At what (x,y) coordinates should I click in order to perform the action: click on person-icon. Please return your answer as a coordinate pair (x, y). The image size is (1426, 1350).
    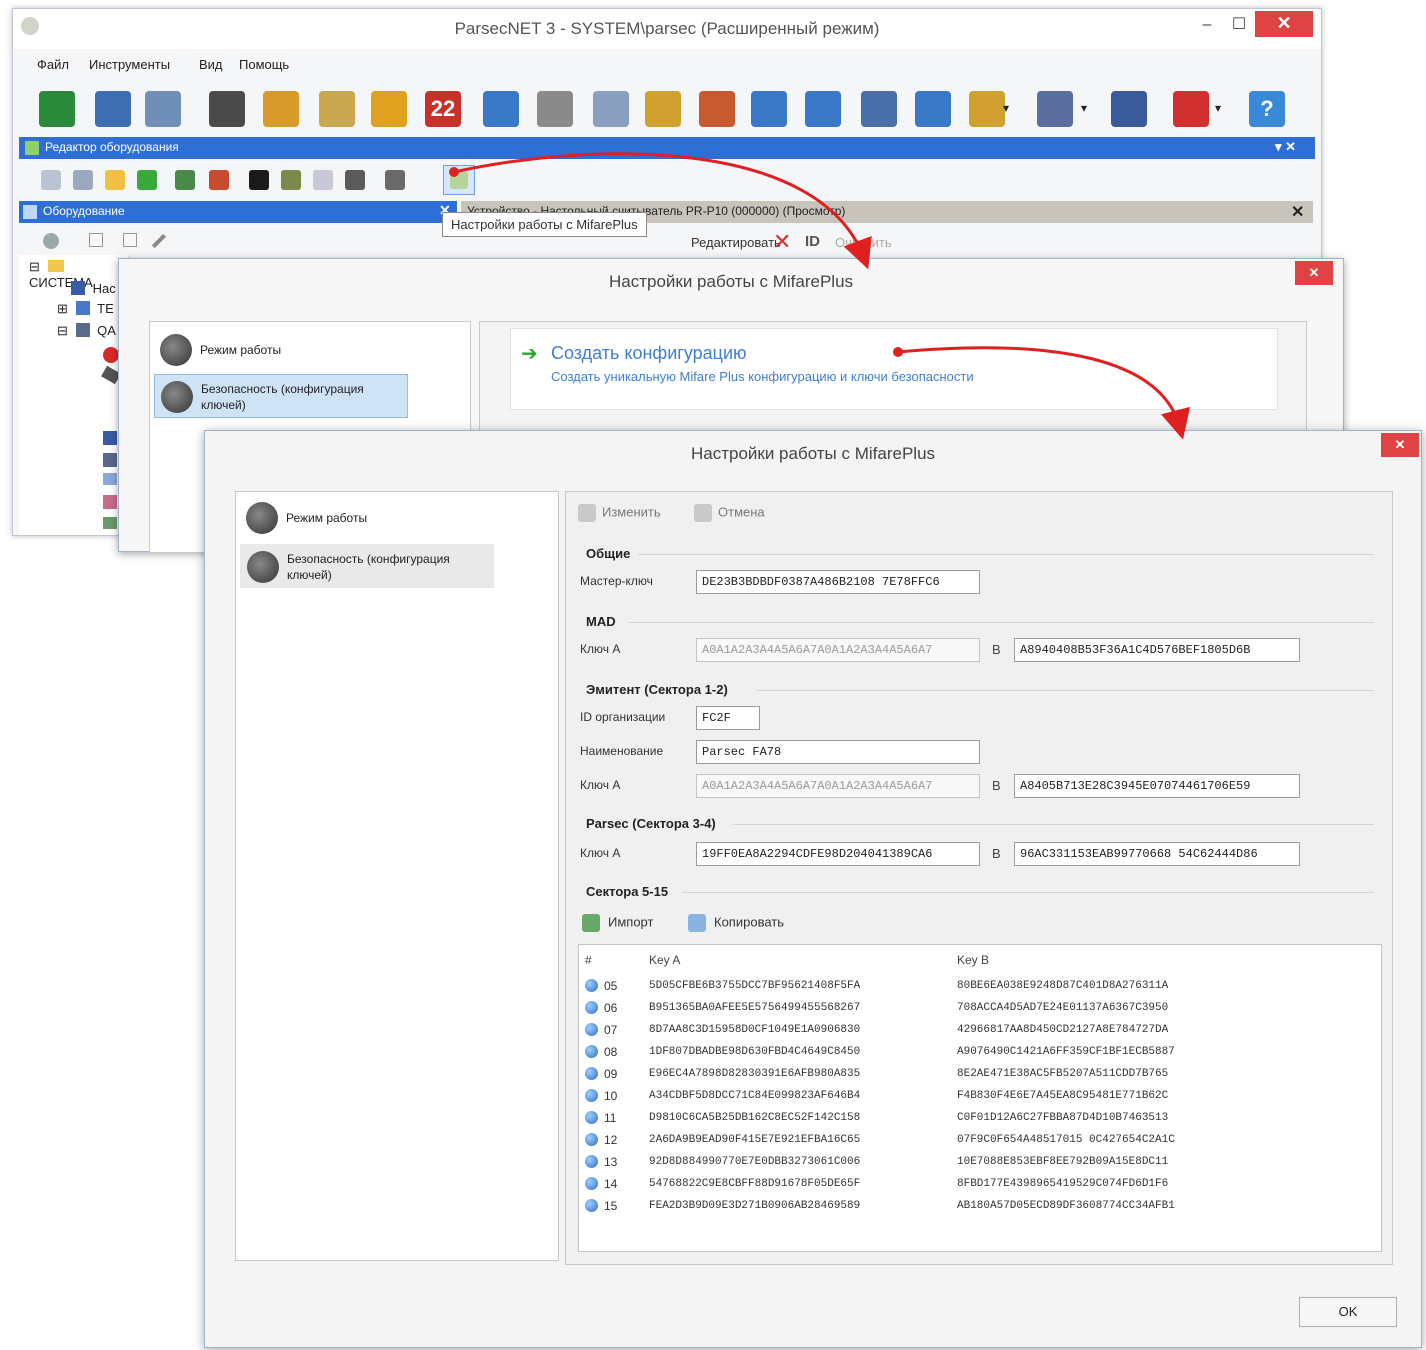
    Looking at the image, I should click on (227, 109).